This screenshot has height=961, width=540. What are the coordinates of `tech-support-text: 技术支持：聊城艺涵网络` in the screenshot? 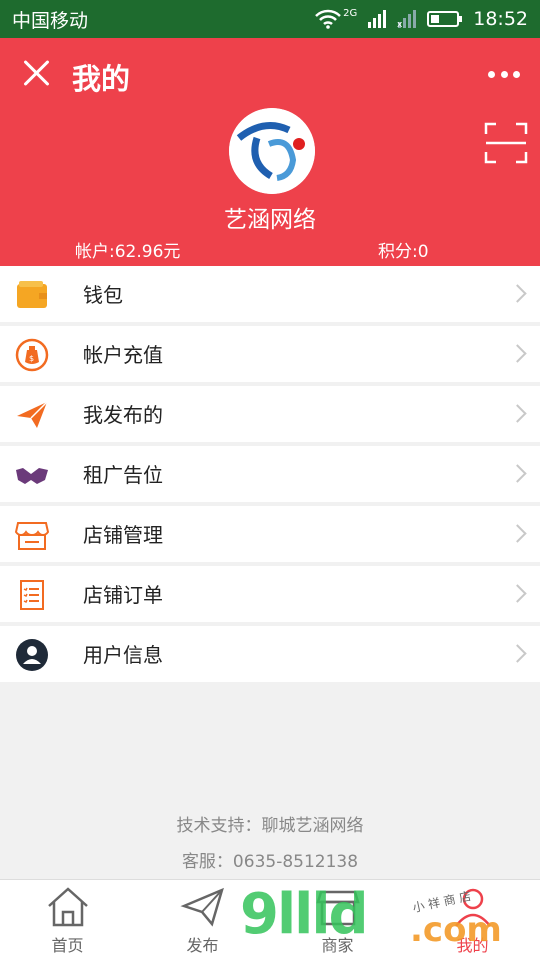 It's located at (270, 826).